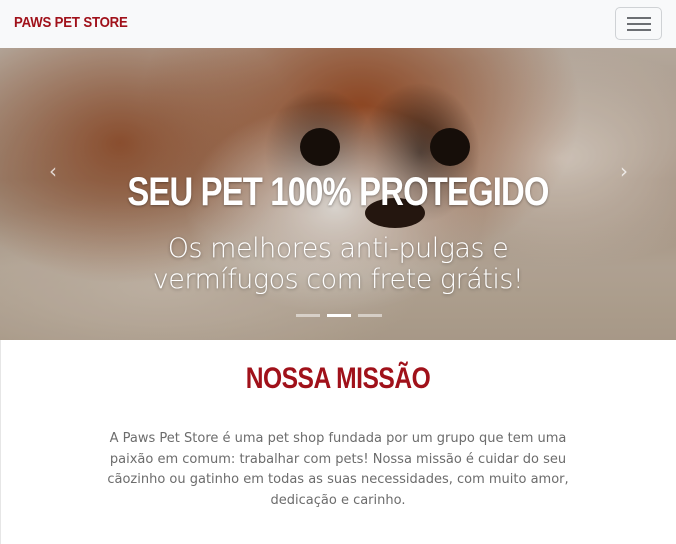 This screenshot has height=544, width=676. I want to click on chevron-right-icon: ›, so click(624, 171).